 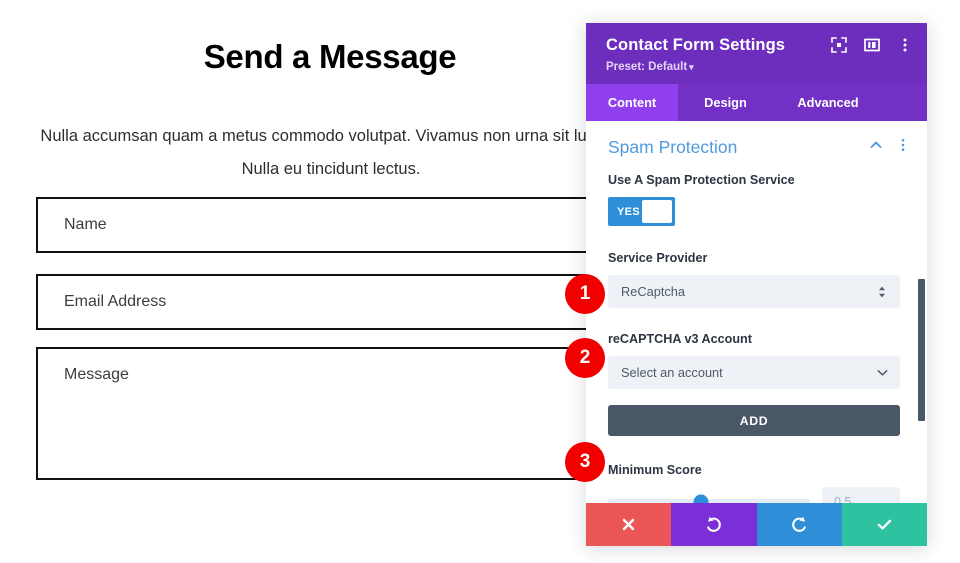 I want to click on panel-footer-actions, so click(x=756, y=524).